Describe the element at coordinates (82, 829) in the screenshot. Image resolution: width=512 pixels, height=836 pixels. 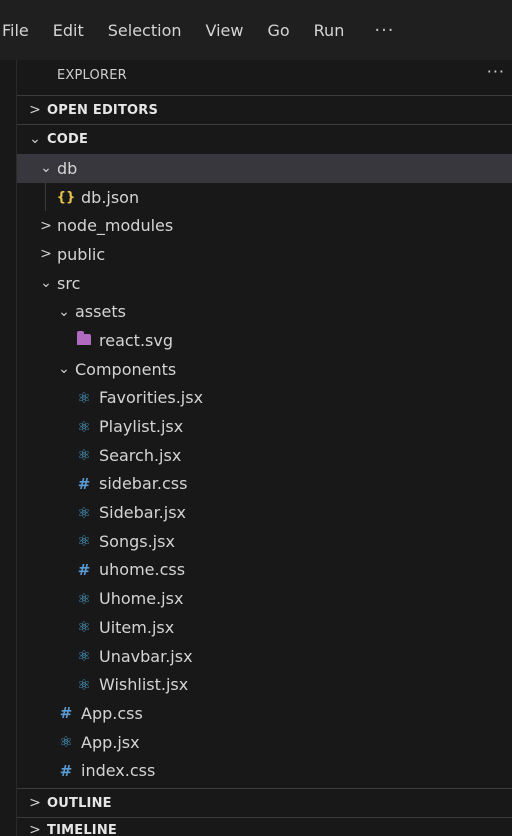
I see `section-title: TIMELINE` at that location.